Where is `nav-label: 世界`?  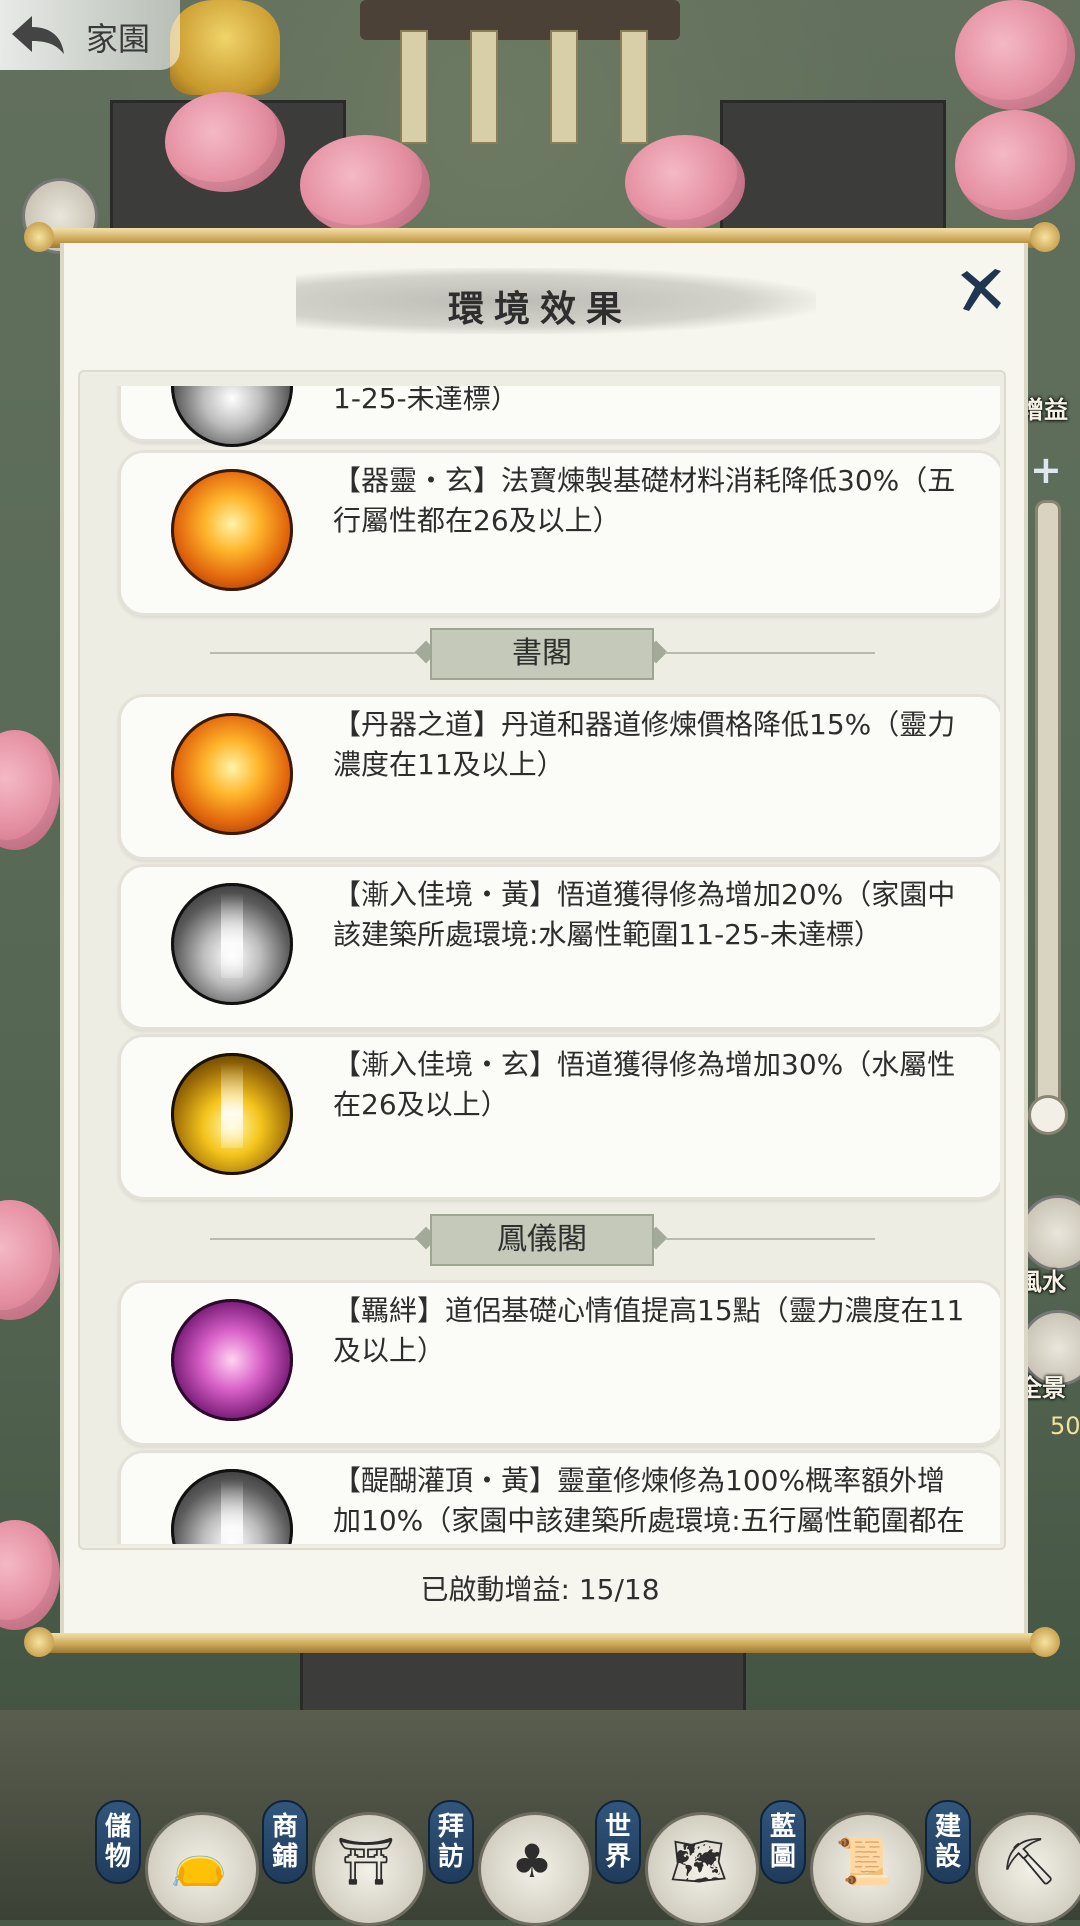 nav-label: 世界 is located at coordinates (618, 1842).